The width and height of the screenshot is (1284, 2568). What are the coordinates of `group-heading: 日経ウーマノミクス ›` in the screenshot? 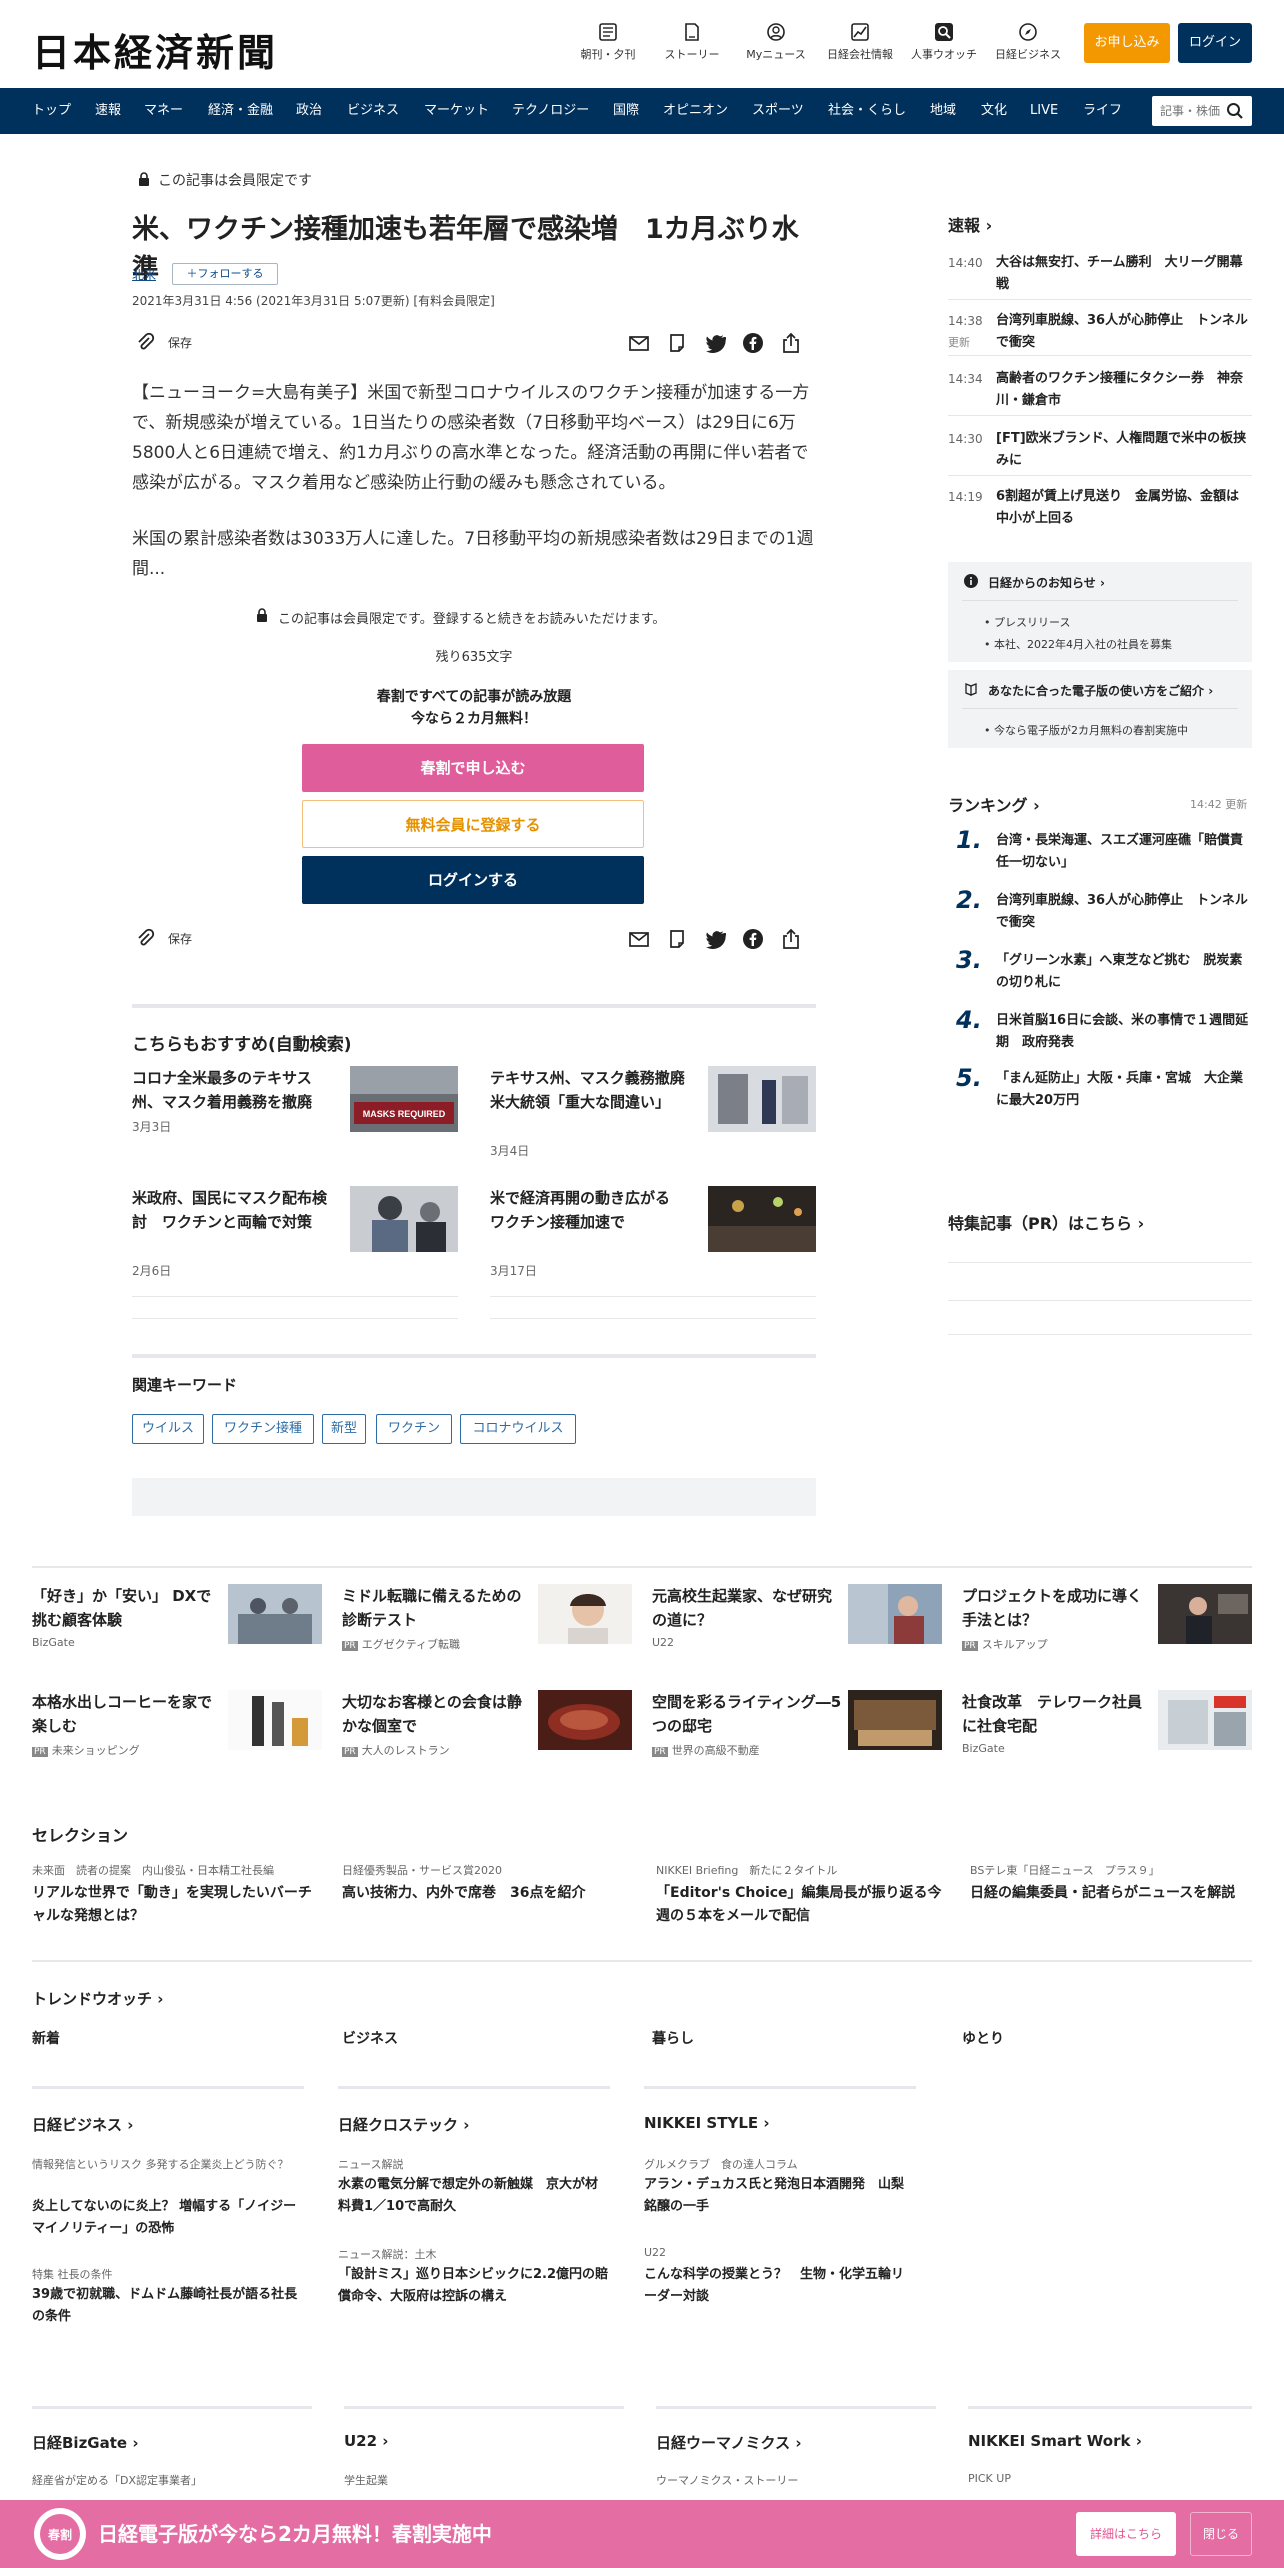 It's located at (729, 2442).